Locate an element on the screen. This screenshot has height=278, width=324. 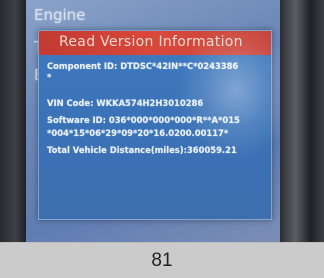
component-id-continuation: * is located at coordinates (49, 77).